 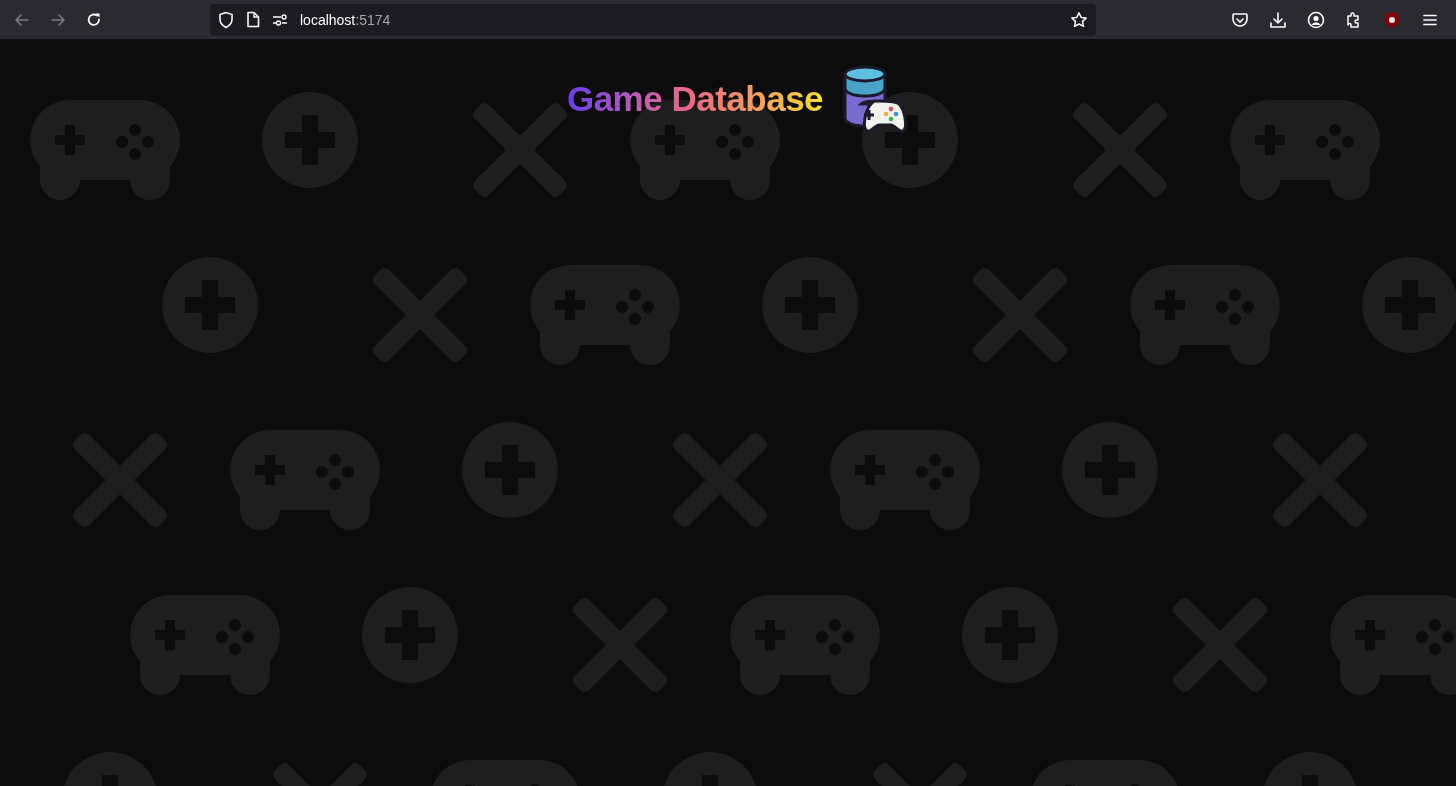 I want to click on database-controller-icon, so click(x=875, y=99).